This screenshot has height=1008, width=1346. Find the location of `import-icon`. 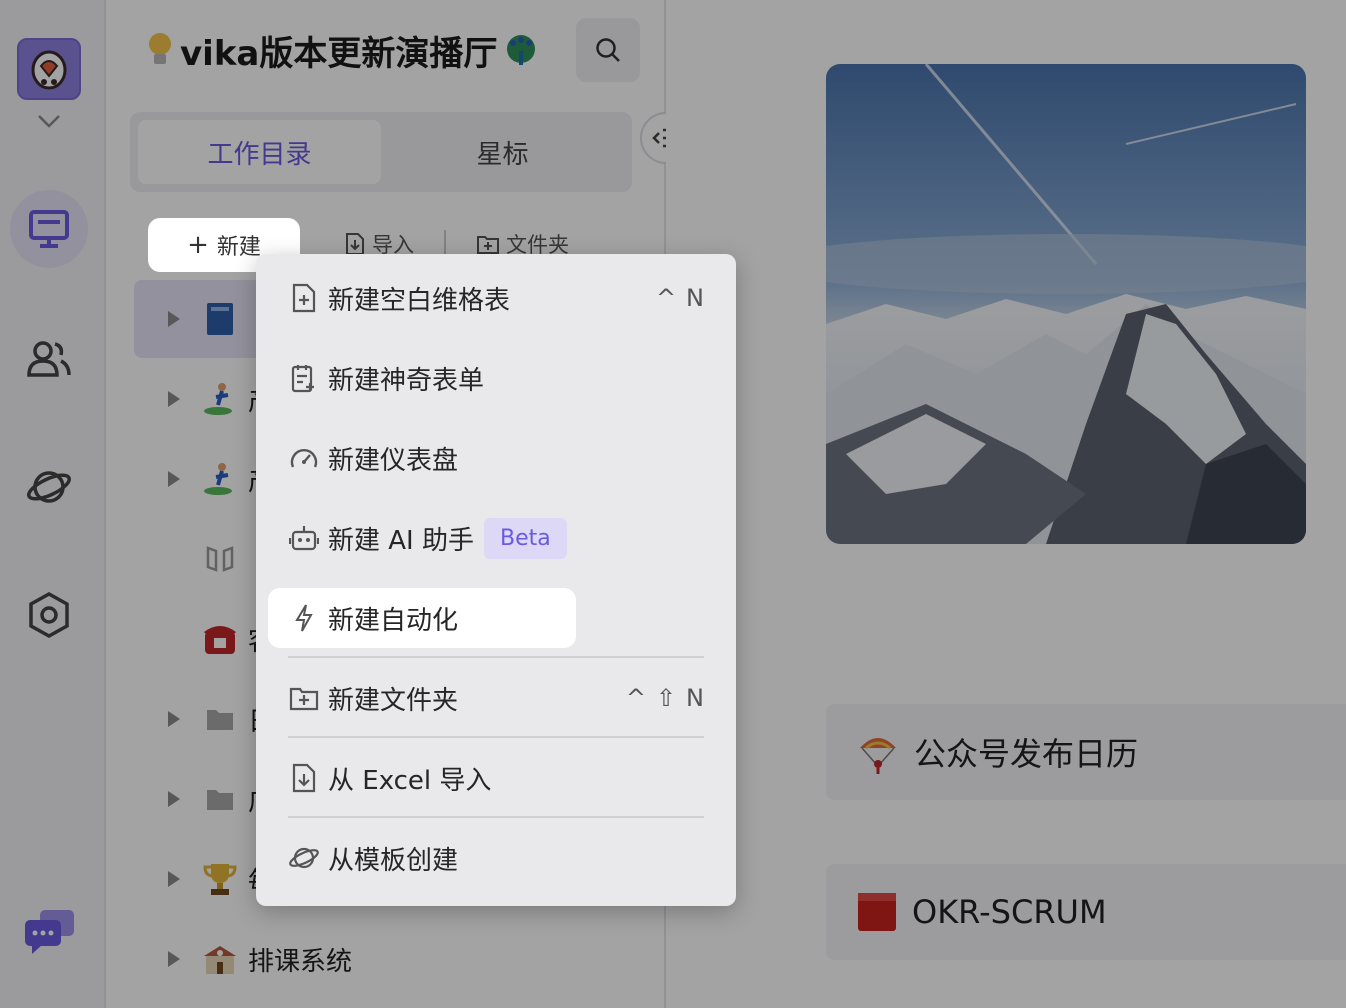

import-icon is located at coordinates (304, 778).